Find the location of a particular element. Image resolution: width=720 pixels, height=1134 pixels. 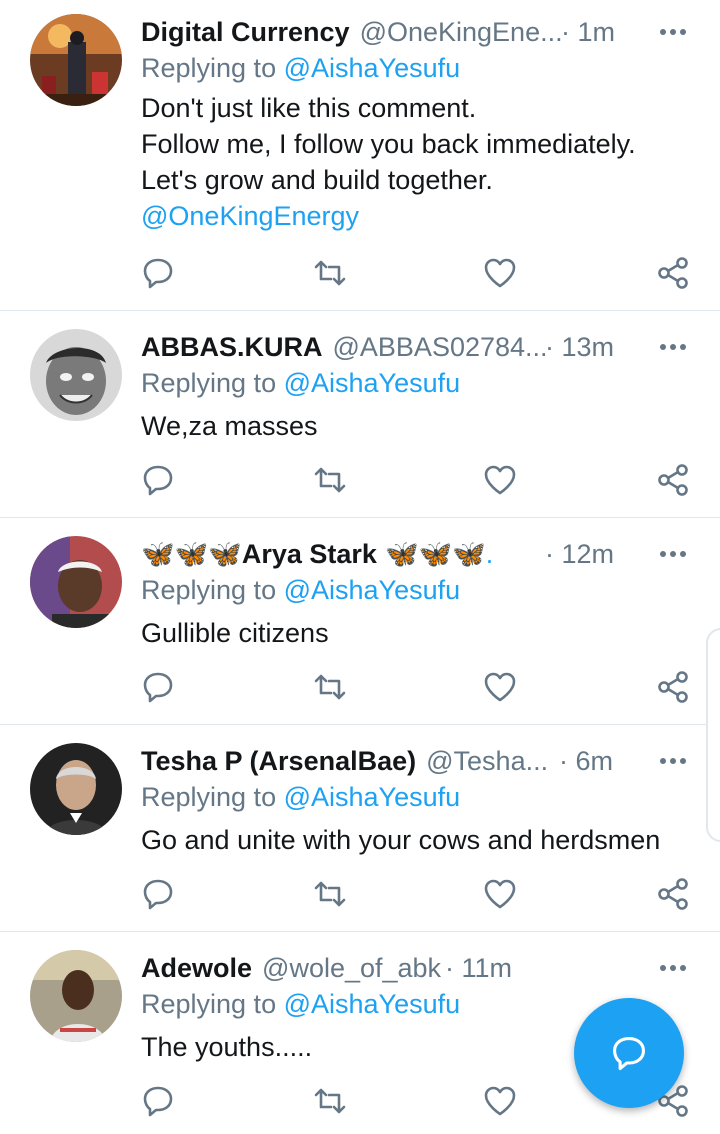

timestamp: · 11m is located at coordinates (478, 968).